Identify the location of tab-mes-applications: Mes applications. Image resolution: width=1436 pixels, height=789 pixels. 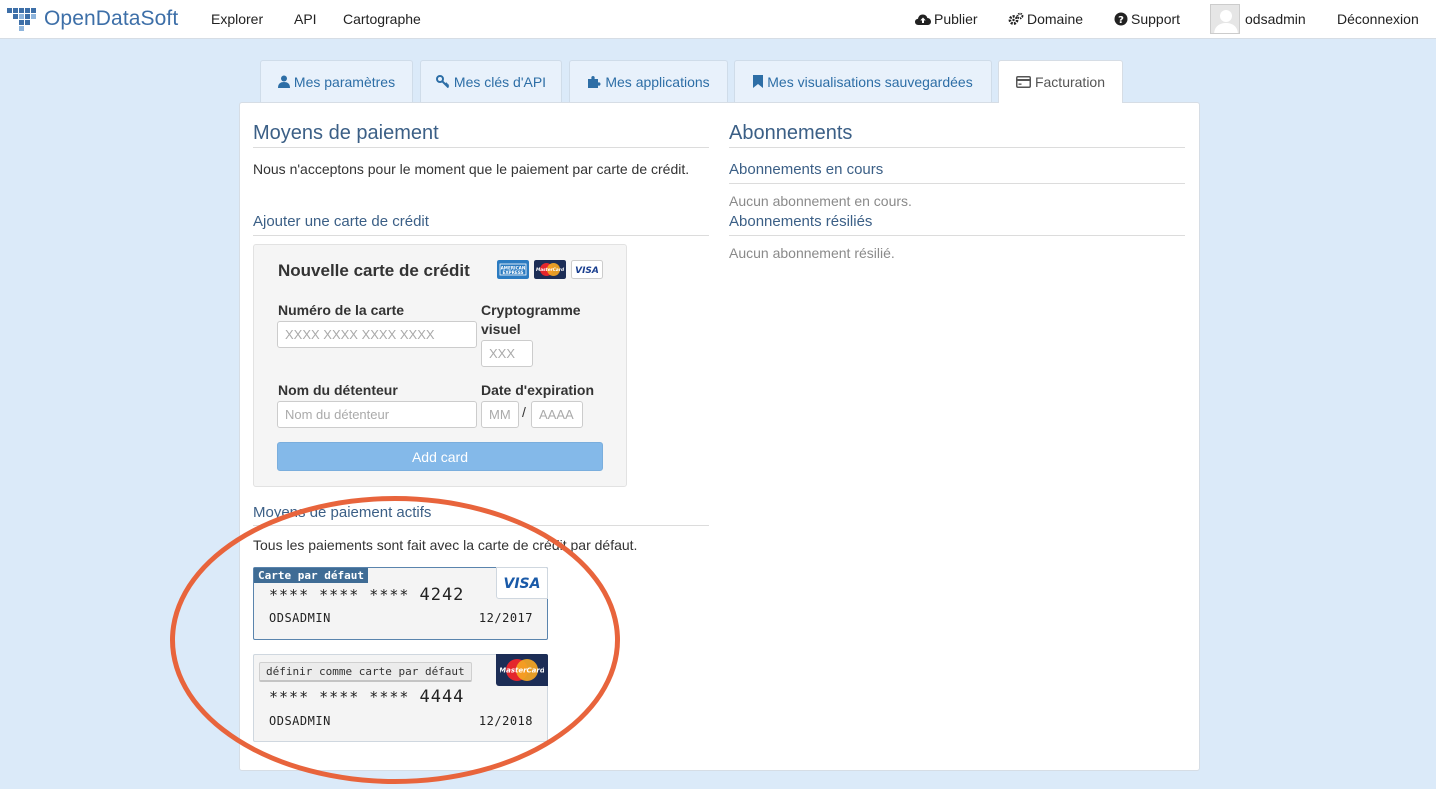
(648, 81).